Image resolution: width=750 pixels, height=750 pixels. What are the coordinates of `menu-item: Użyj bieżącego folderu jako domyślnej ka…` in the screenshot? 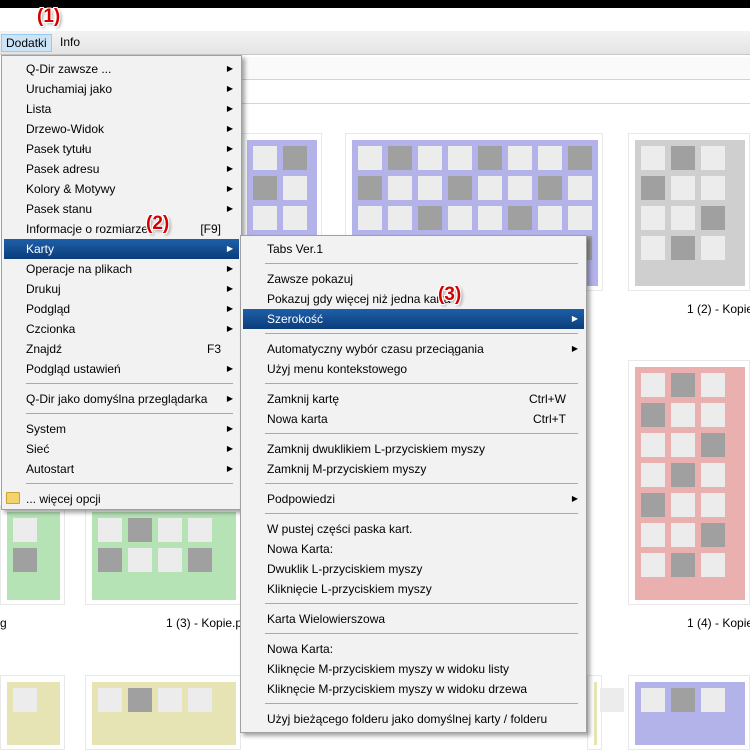 It's located at (413, 719).